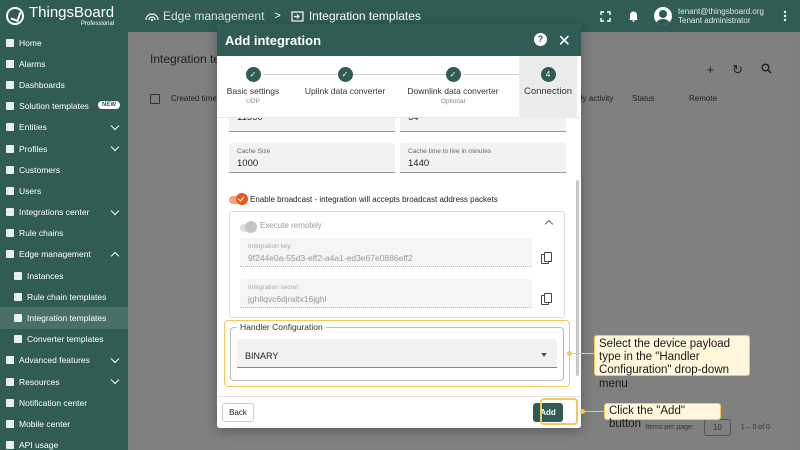  What do you see at coordinates (483, 158) in the screenshot?
I see `cache-ttl-field: Cache time to live in minutes 1440` at bounding box center [483, 158].